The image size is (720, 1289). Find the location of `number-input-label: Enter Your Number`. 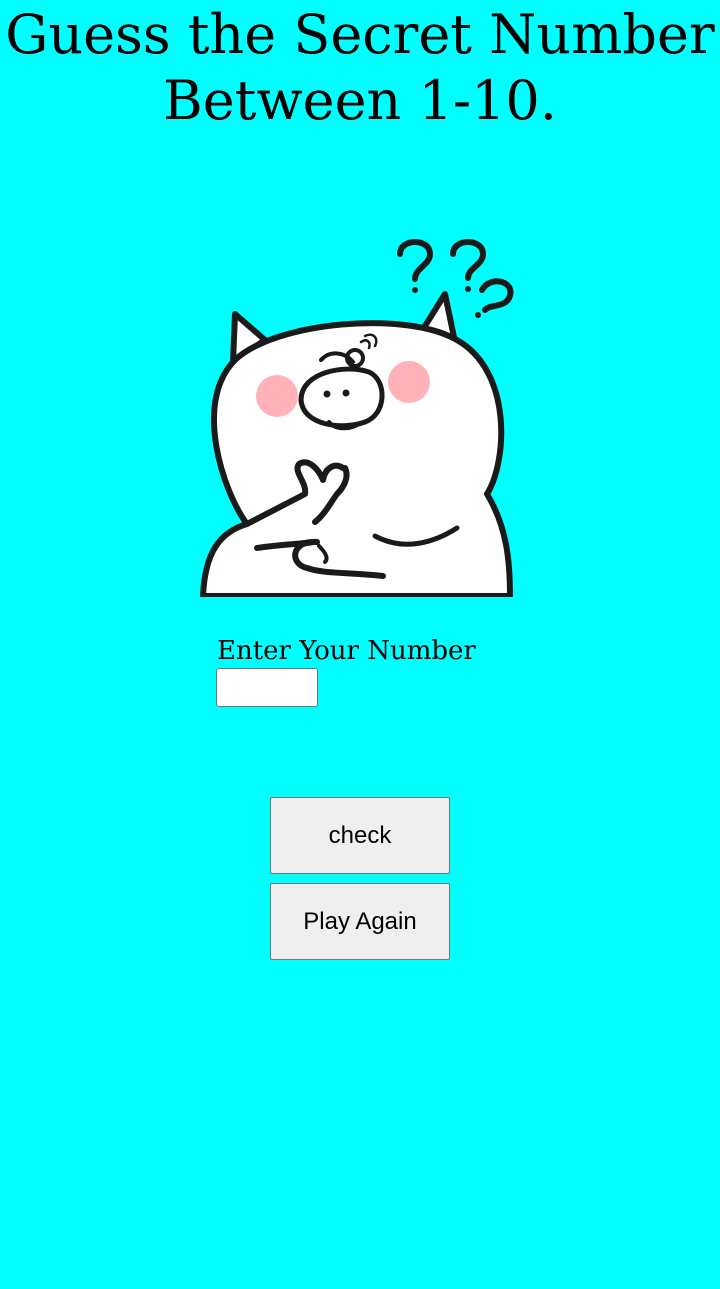

number-input-label: Enter Your Number is located at coordinates (346, 651).